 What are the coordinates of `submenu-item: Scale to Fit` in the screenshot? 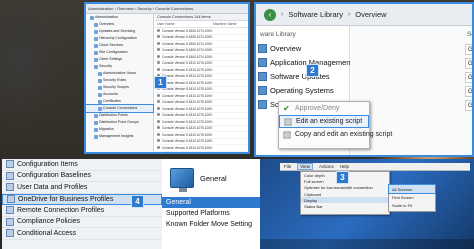 It's located at (412, 205).